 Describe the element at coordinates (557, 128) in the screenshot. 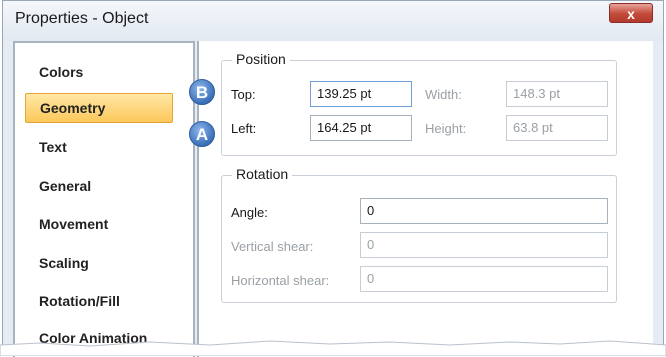

I see `height-input: 63.8 pt` at that location.